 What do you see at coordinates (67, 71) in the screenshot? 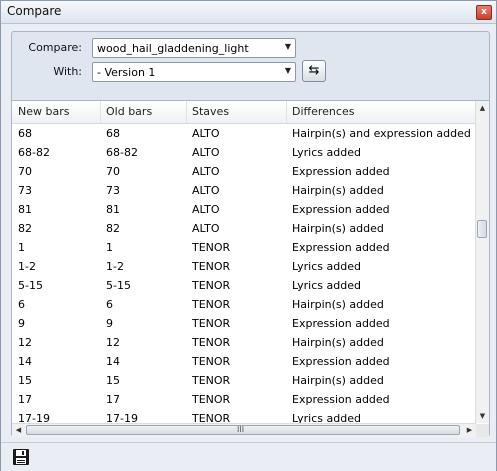
I see `with-label: With:` at bounding box center [67, 71].